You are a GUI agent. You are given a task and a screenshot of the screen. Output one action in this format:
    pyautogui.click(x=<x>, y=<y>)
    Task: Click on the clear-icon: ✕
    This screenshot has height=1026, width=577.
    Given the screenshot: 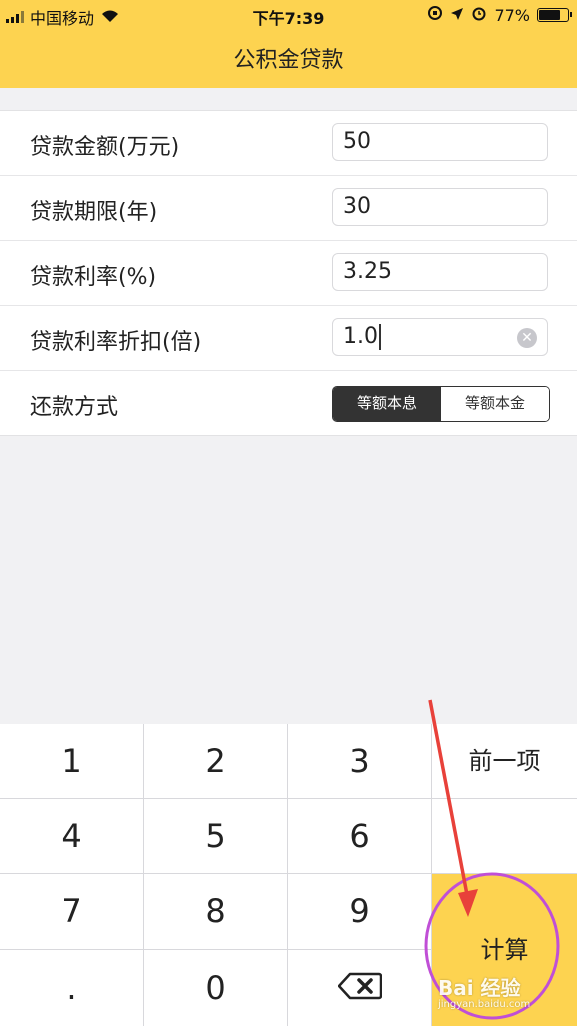 What is the action you would take?
    pyautogui.click(x=527, y=338)
    